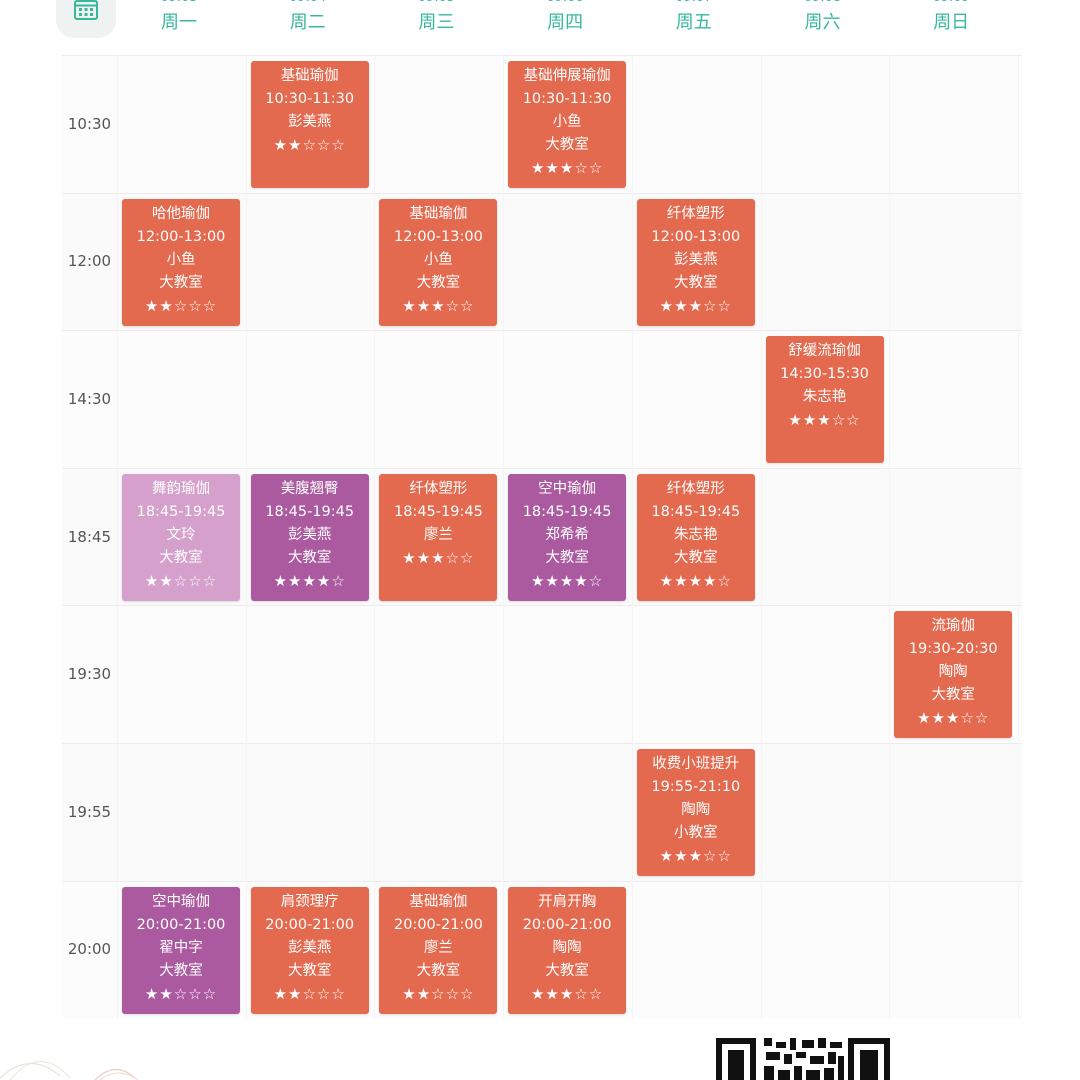 The width and height of the screenshot is (1080, 1080). I want to click on class-card: 纤体塑形 18:45-19:45 朱志艳 大教室 ★★★★☆, so click(695, 537).